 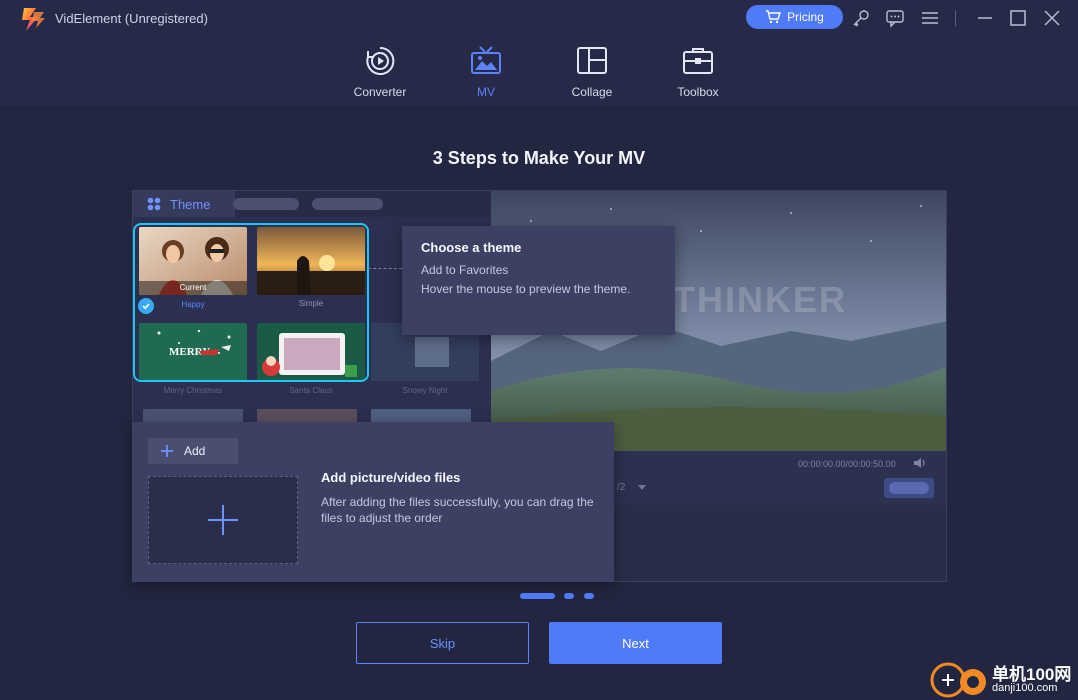 What do you see at coordinates (471, 247) in the screenshot?
I see `callout-theme-title: Choose a theme` at bounding box center [471, 247].